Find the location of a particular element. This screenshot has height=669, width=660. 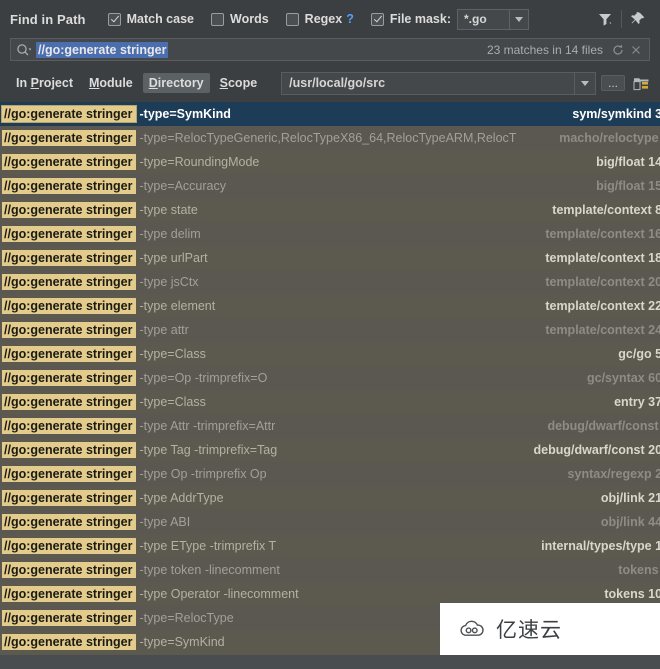

match-location: template/context 84 is located at coordinates (606, 210).